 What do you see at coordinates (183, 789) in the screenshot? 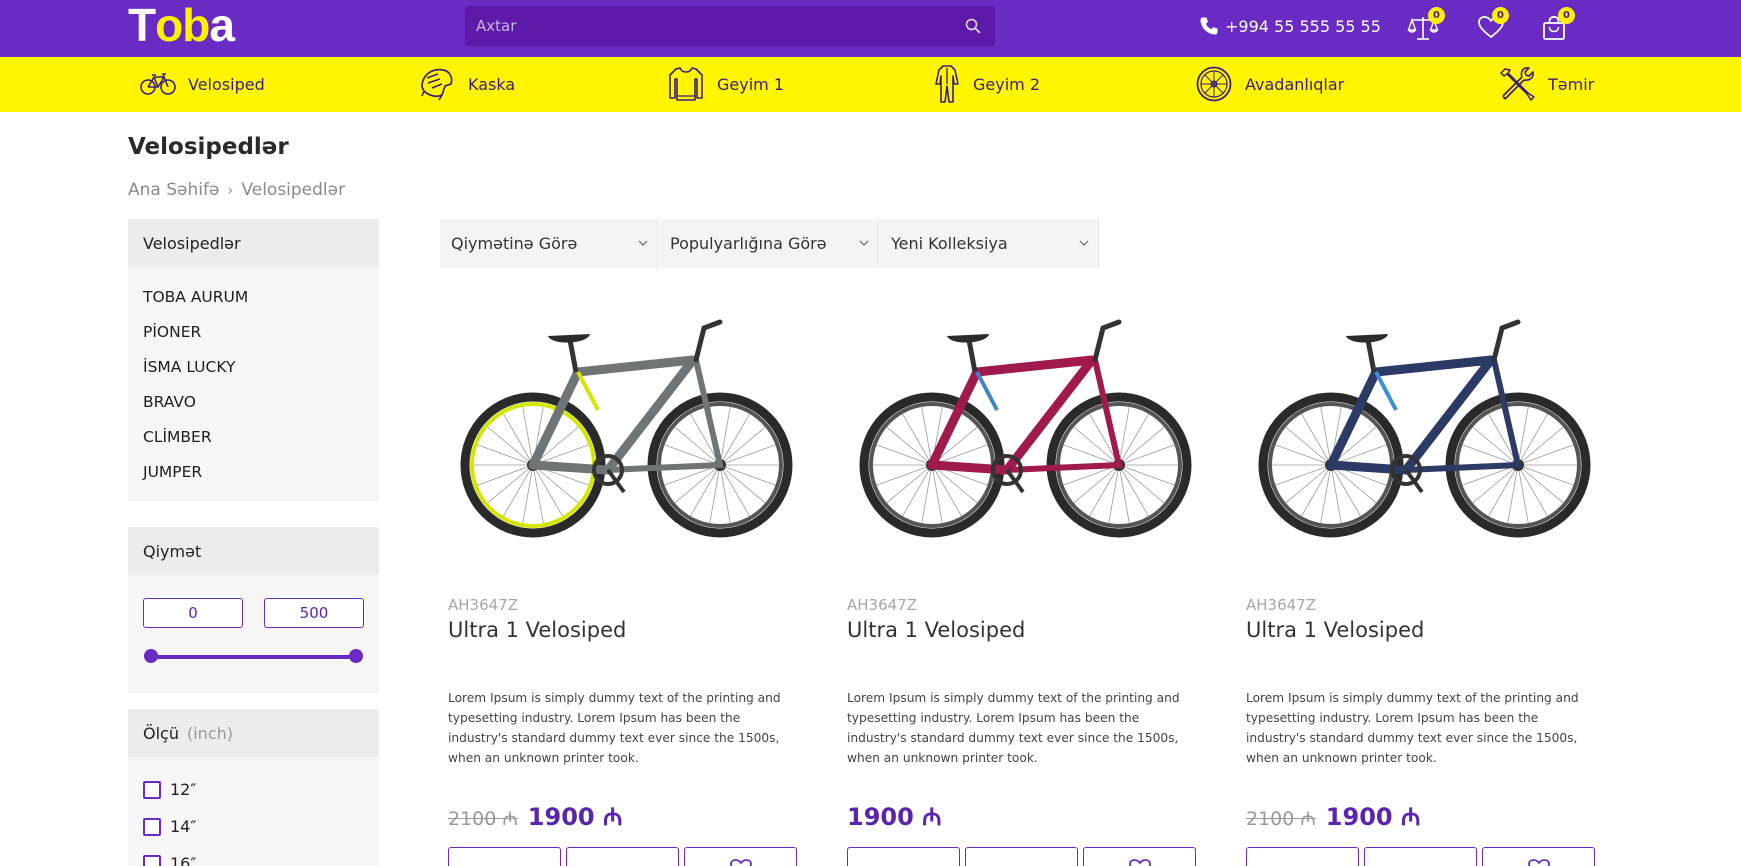
I see `size-label: 12″` at bounding box center [183, 789].